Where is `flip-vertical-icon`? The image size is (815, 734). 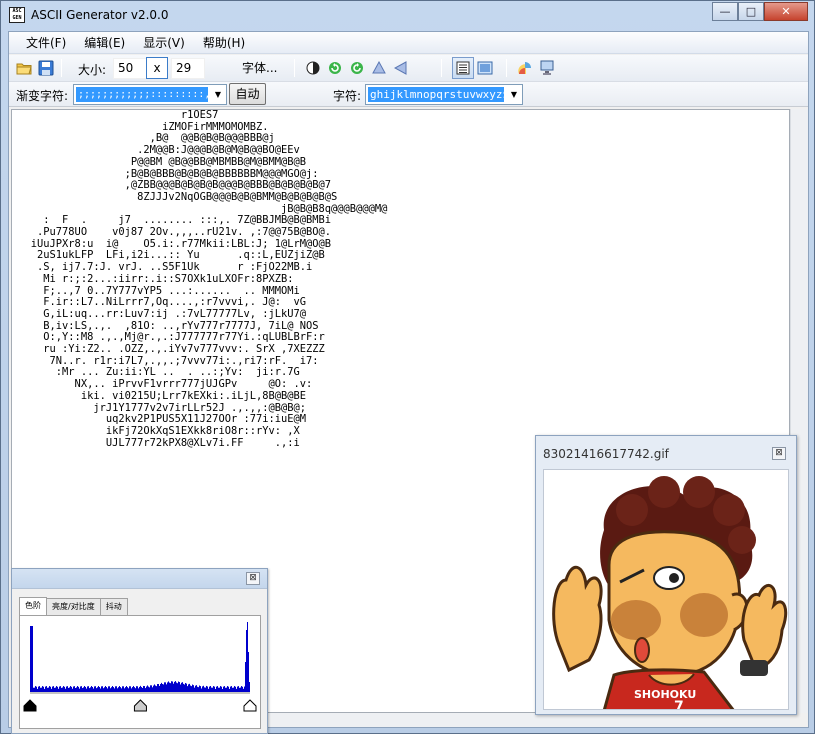 flip-vertical-icon is located at coordinates (379, 68).